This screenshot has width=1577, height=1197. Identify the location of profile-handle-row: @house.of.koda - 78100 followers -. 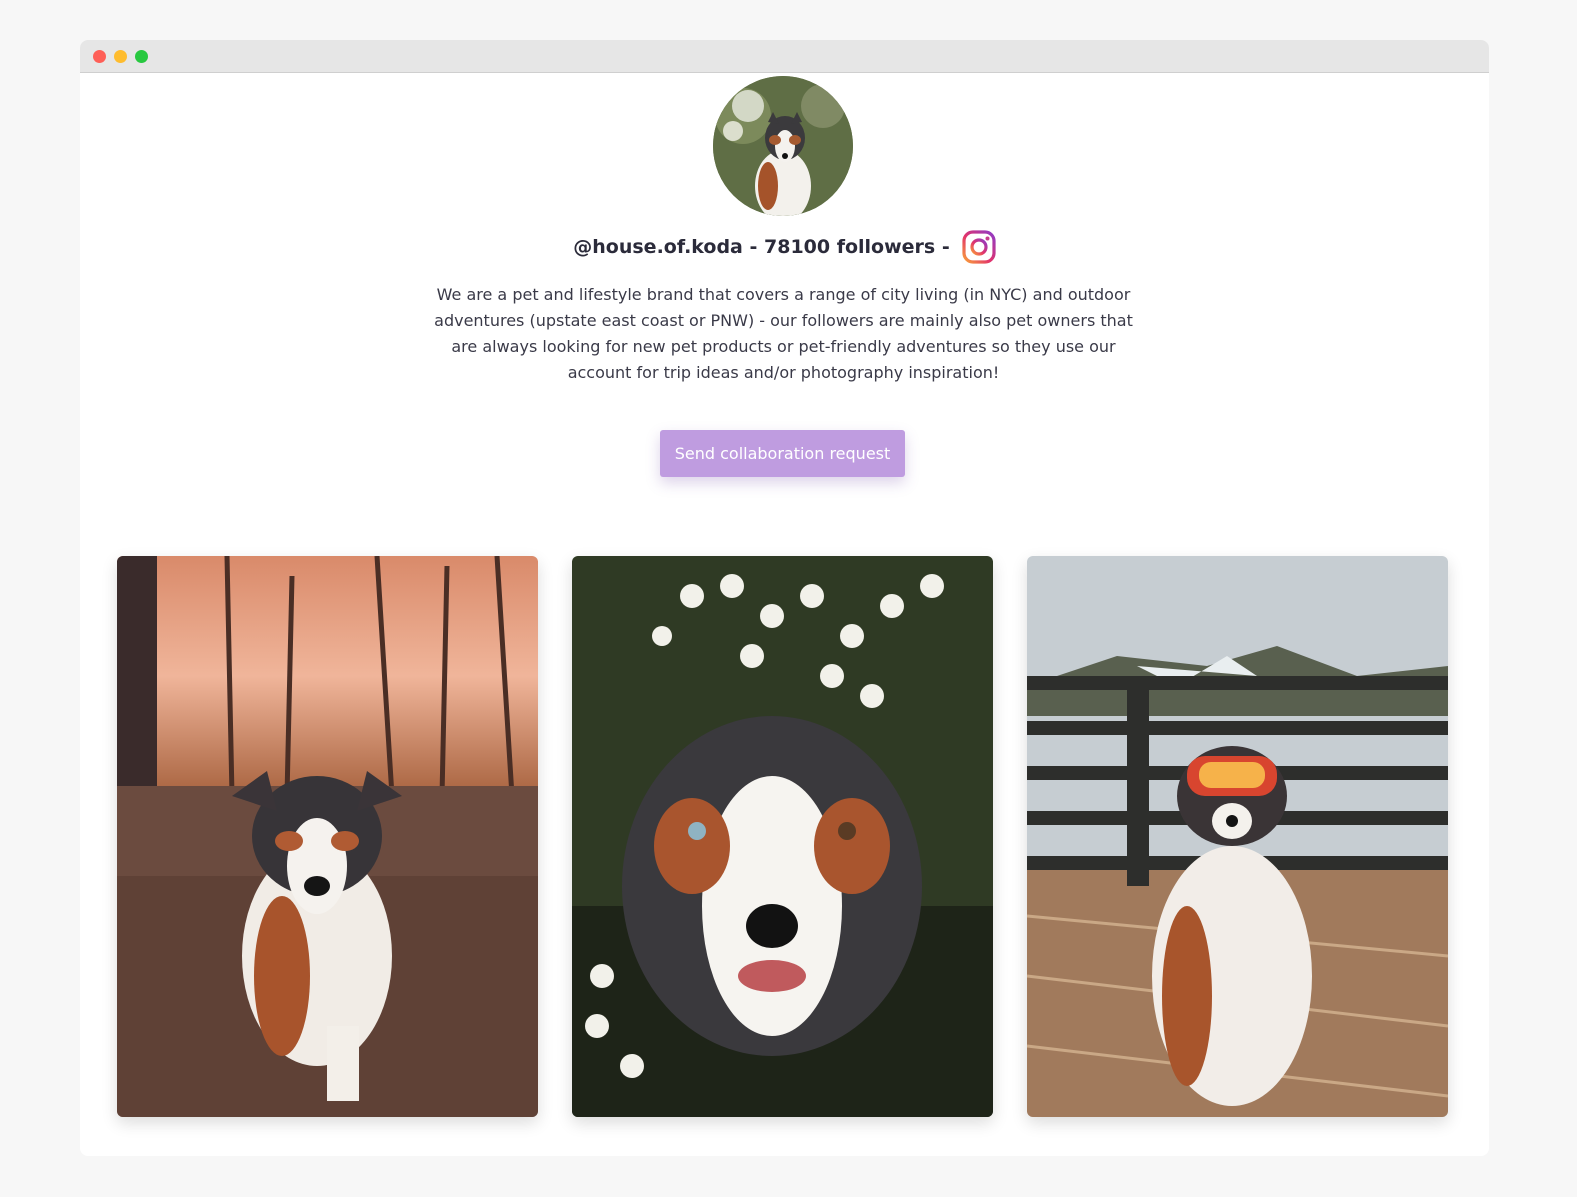
(784, 247).